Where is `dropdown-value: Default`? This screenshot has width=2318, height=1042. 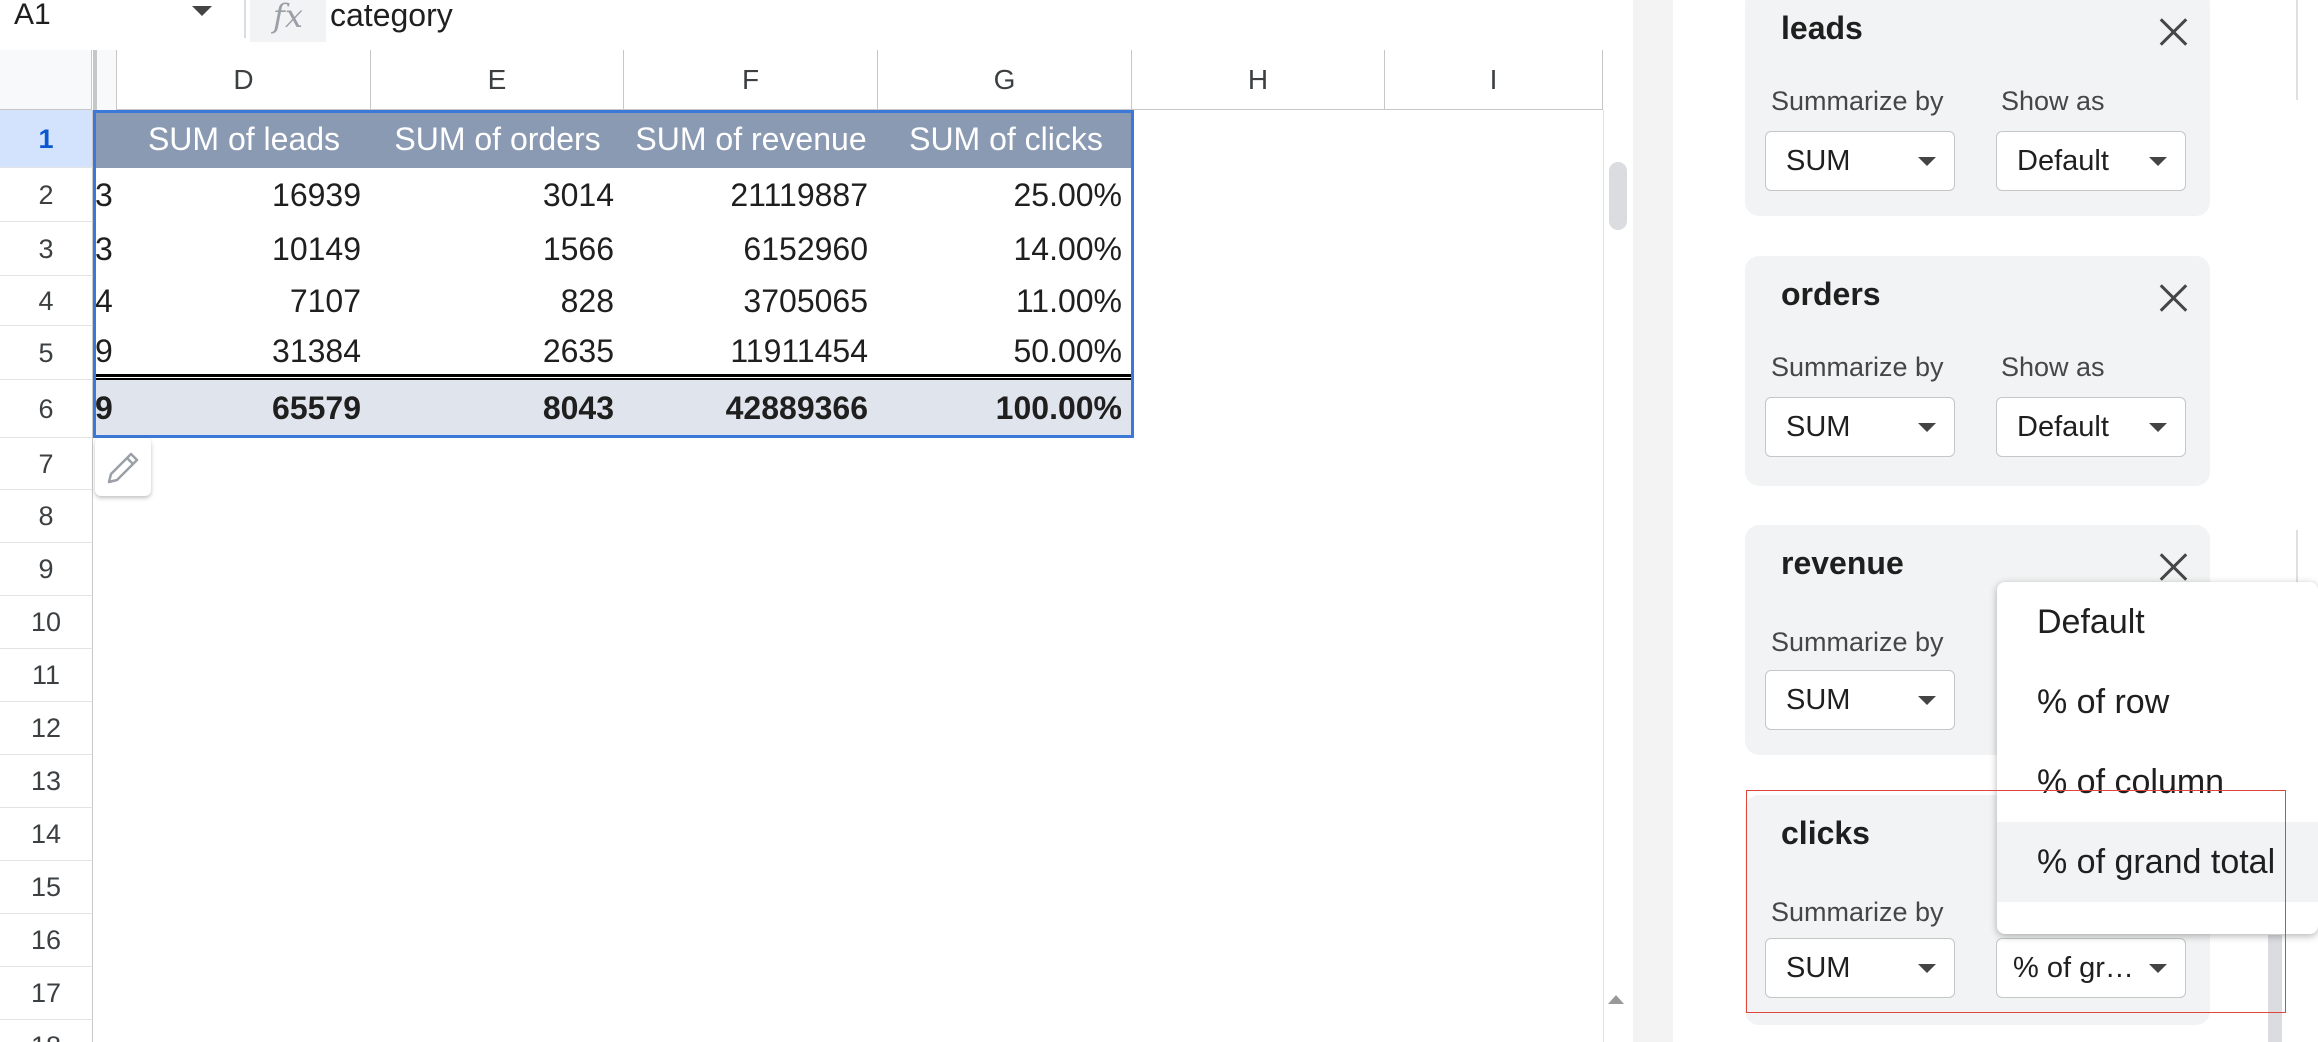
dropdown-value: Default is located at coordinates (2063, 427).